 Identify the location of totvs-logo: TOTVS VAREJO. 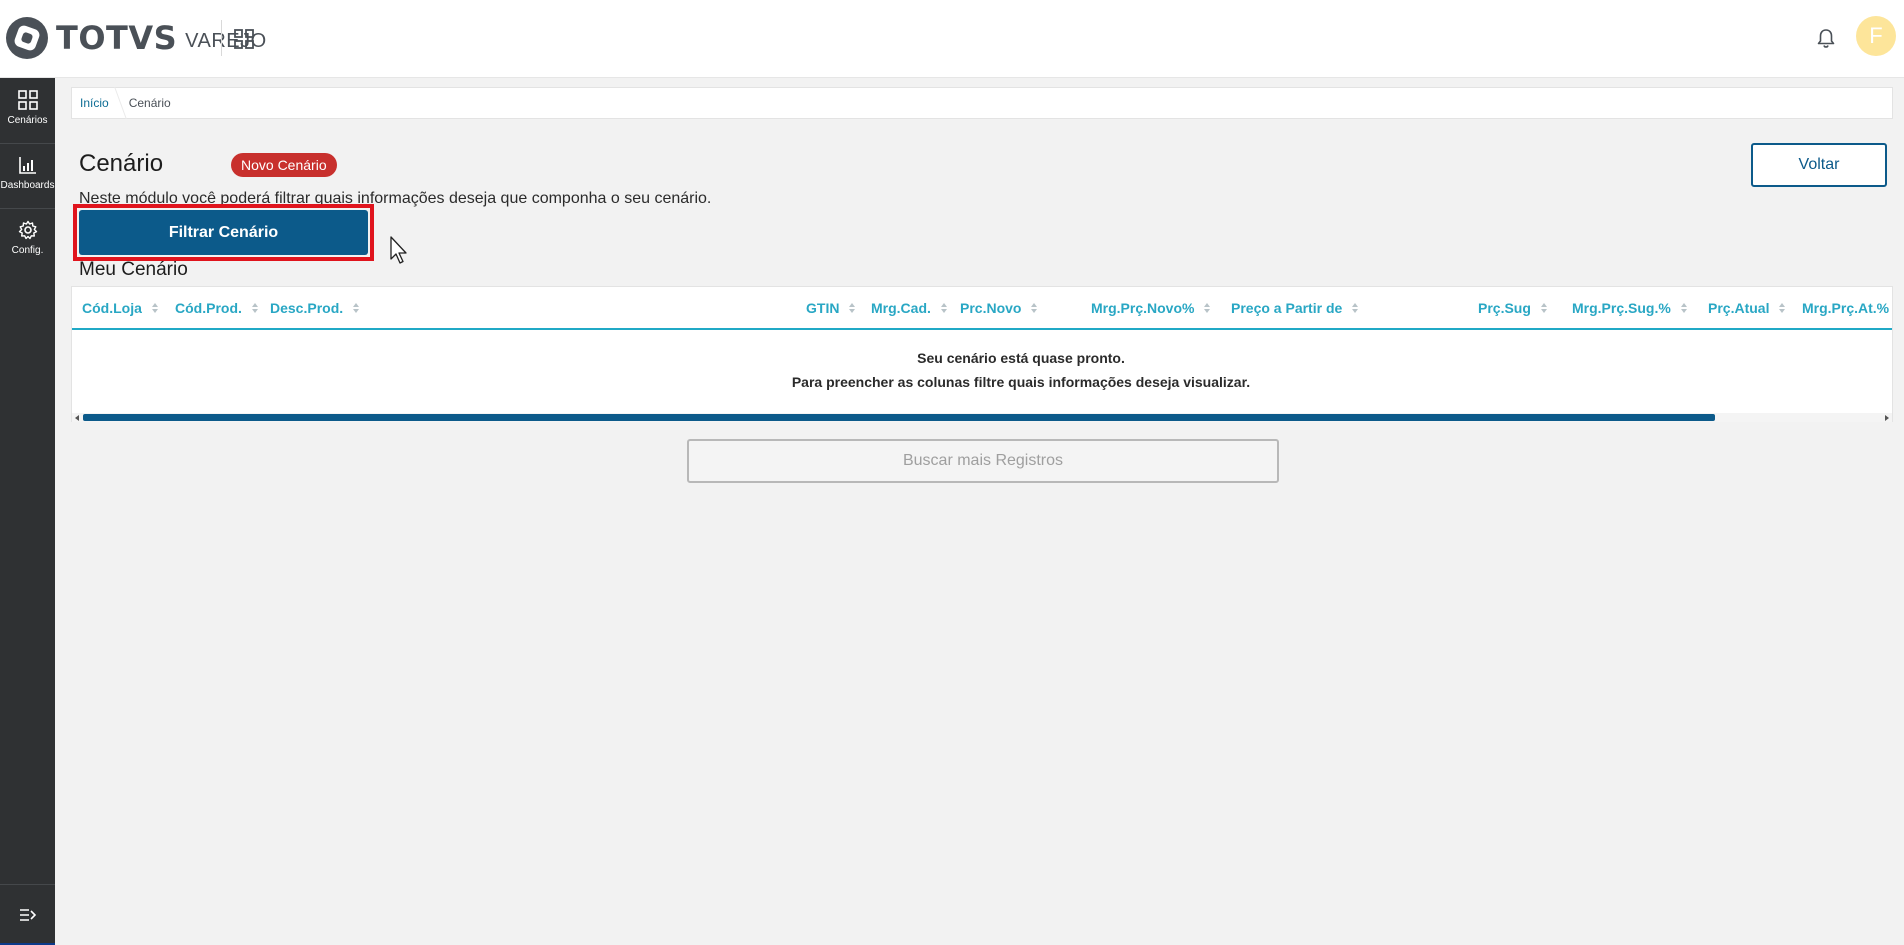
(136, 38).